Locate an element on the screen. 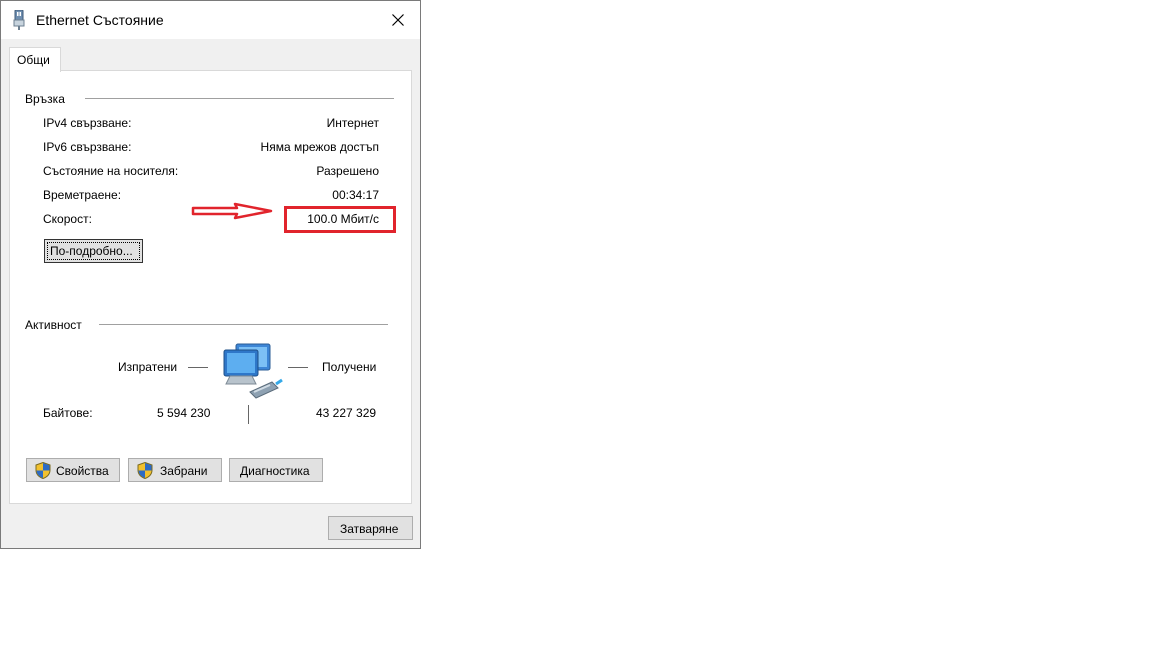 This screenshot has height=648, width=1152. disable-button-label: Забрани is located at coordinates (184, 471).